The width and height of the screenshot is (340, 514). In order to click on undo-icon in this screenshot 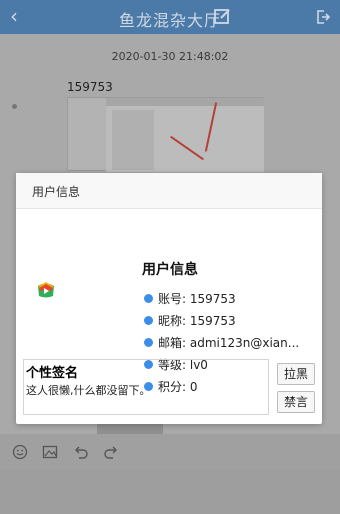, I will do `click(81, 452)`.